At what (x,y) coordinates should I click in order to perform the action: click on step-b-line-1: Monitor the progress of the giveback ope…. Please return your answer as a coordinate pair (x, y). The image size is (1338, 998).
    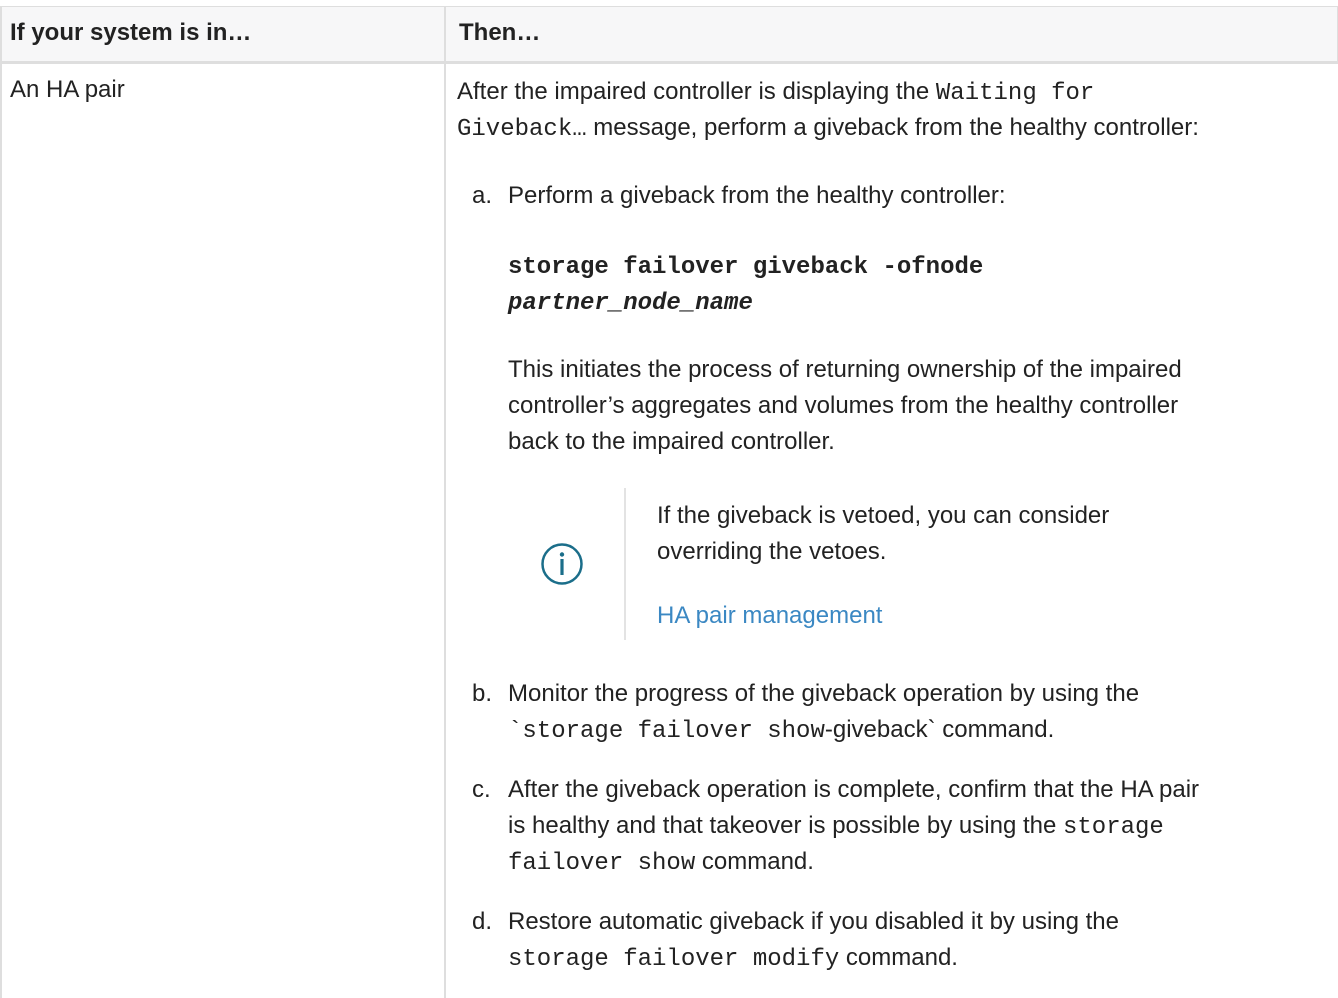
    Looking at the image, I should click on (824, 693).